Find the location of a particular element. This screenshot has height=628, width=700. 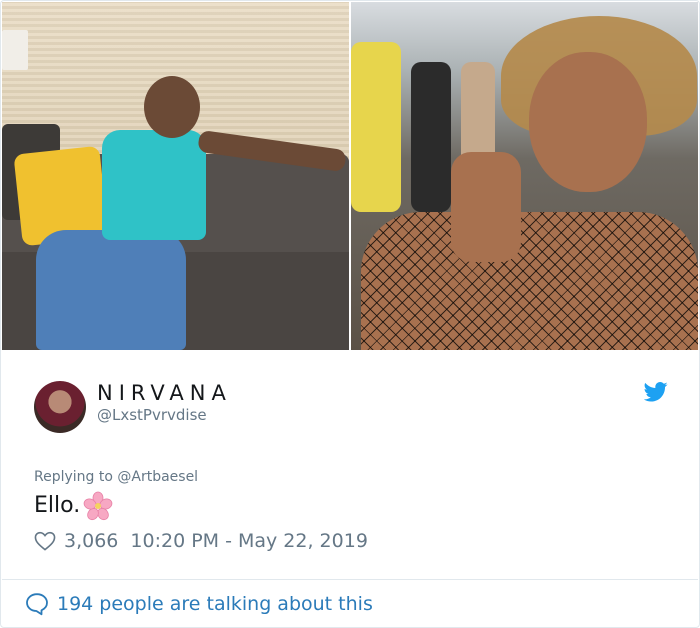

speech-bubble-icon is located at coordinates (37, 604).